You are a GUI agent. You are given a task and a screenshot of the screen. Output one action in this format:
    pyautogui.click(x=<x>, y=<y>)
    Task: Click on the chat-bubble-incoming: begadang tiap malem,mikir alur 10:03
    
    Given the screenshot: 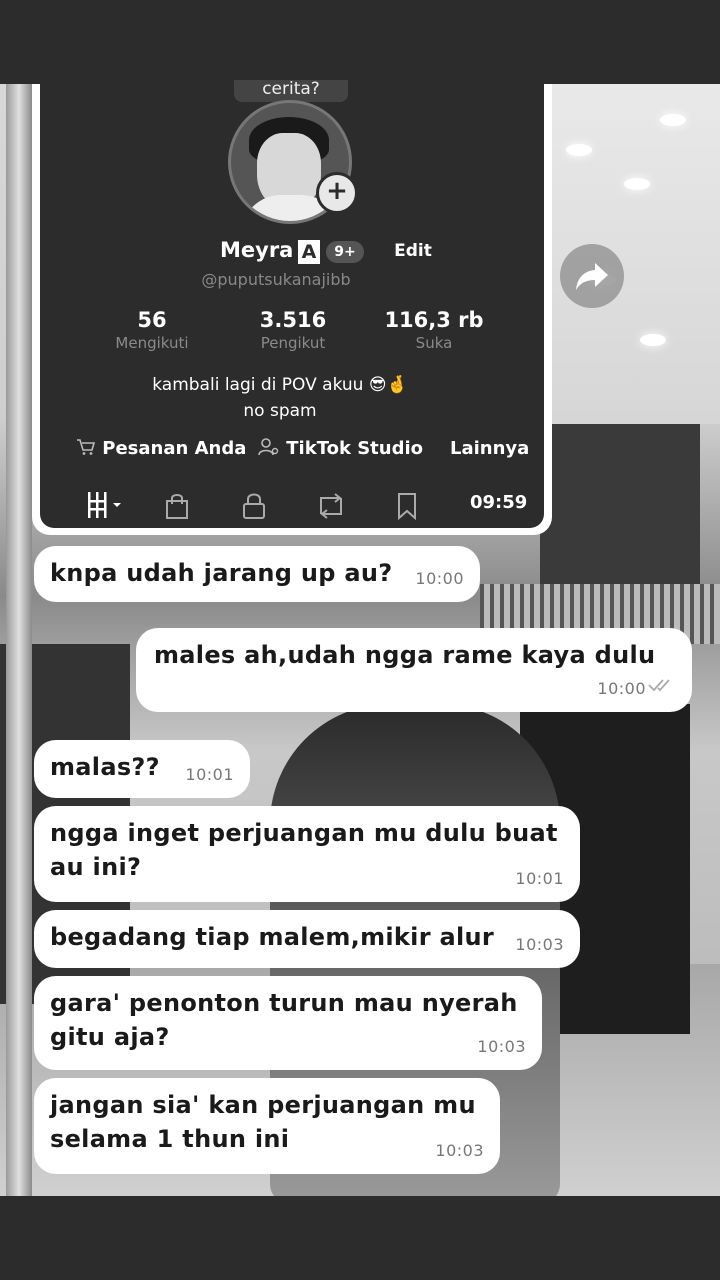 What is the action you would take?
    pyautogui.click(x=307, y=939)
    